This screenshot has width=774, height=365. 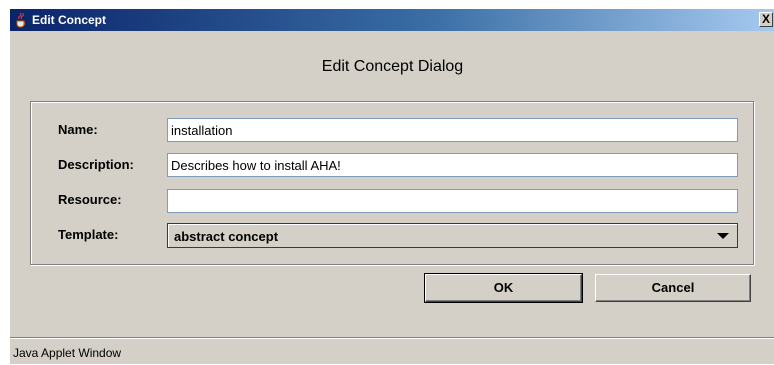 What do you see at coordinates (723, 236) in the screenshot?
I see `chevron-down-icon` at bounding box center [723, 236].